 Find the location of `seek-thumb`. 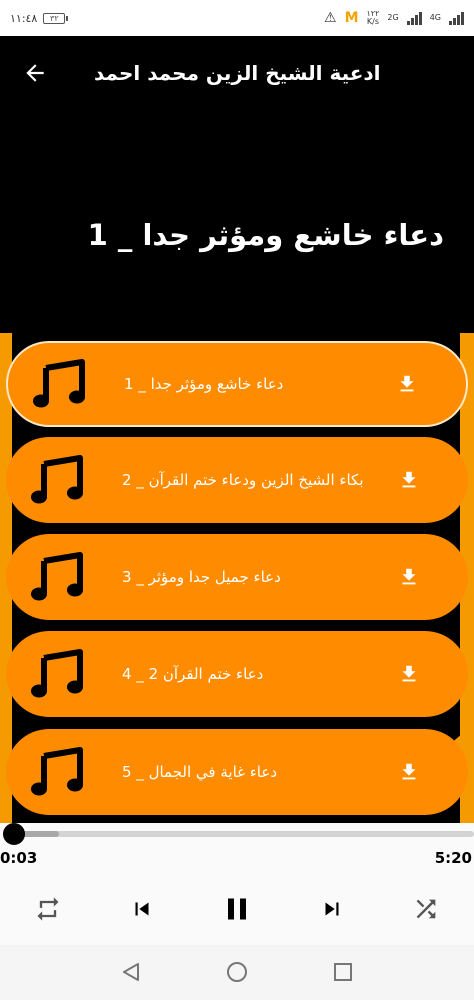

seek-thumb is located at coordinates (14, 834).